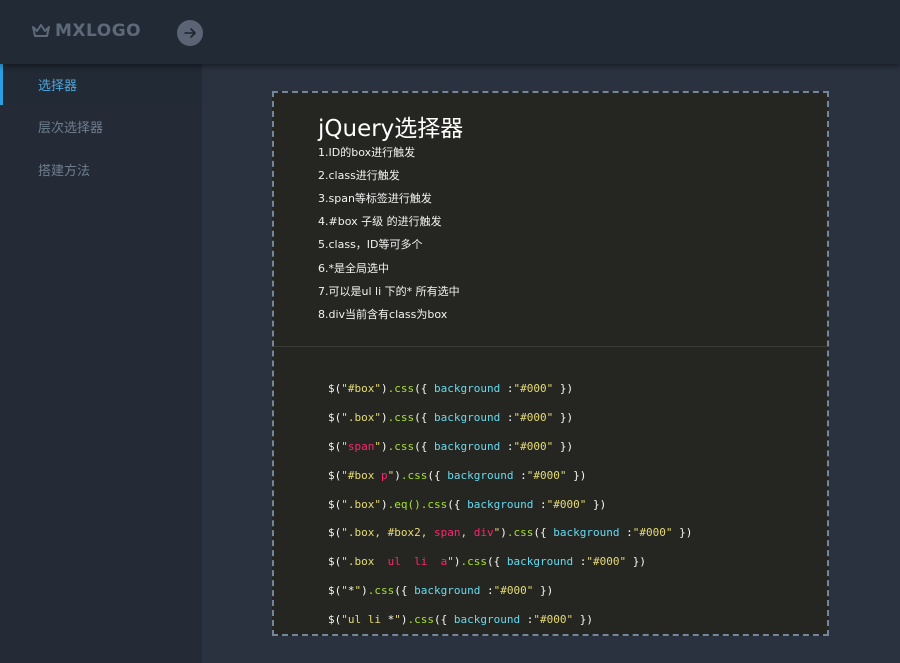 Image resolution: width=900 pixels, height=663 pixels. Describe the element at coordinates (64, 171) in the screenshot. I see `sidebar-item-label: 搭建方法` at that location.